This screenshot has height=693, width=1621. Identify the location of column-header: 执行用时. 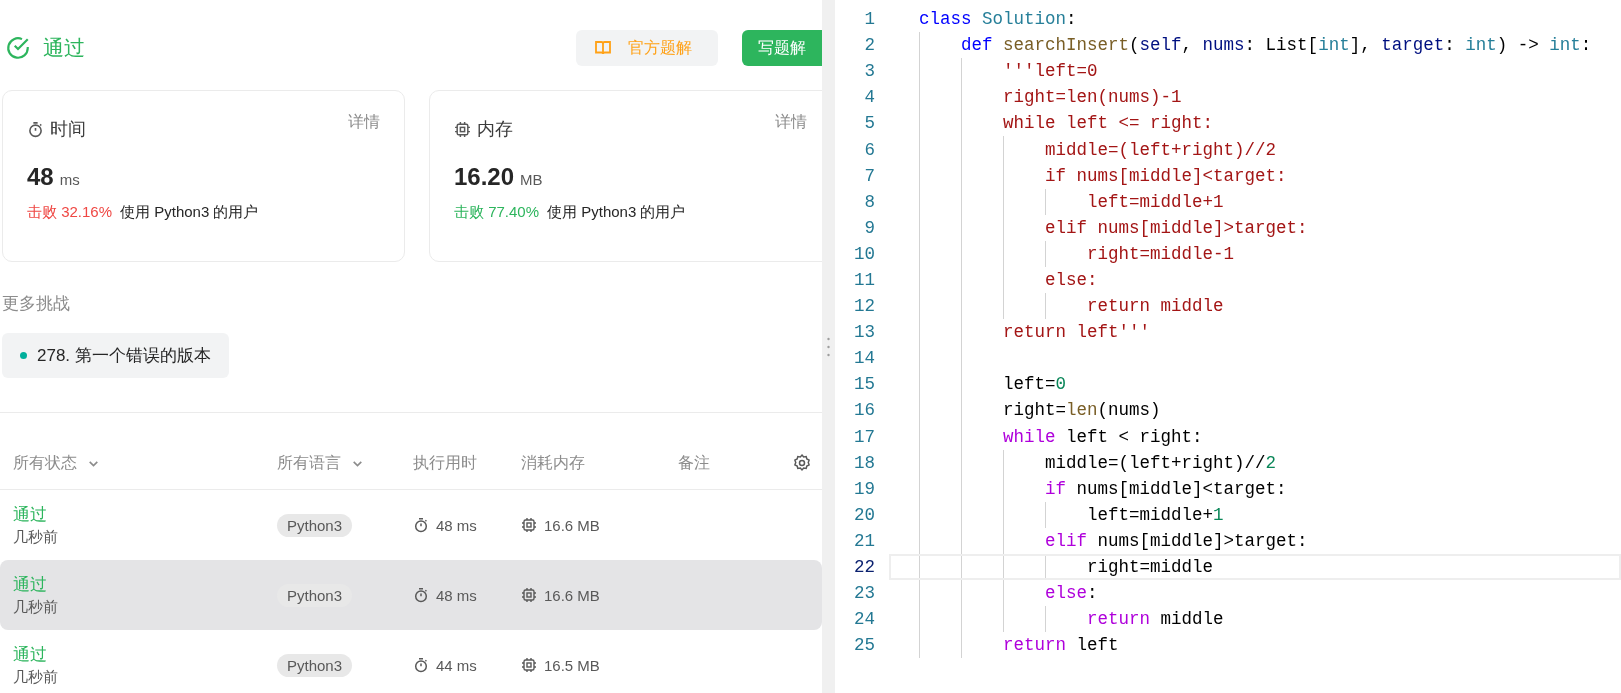
(445, 462).